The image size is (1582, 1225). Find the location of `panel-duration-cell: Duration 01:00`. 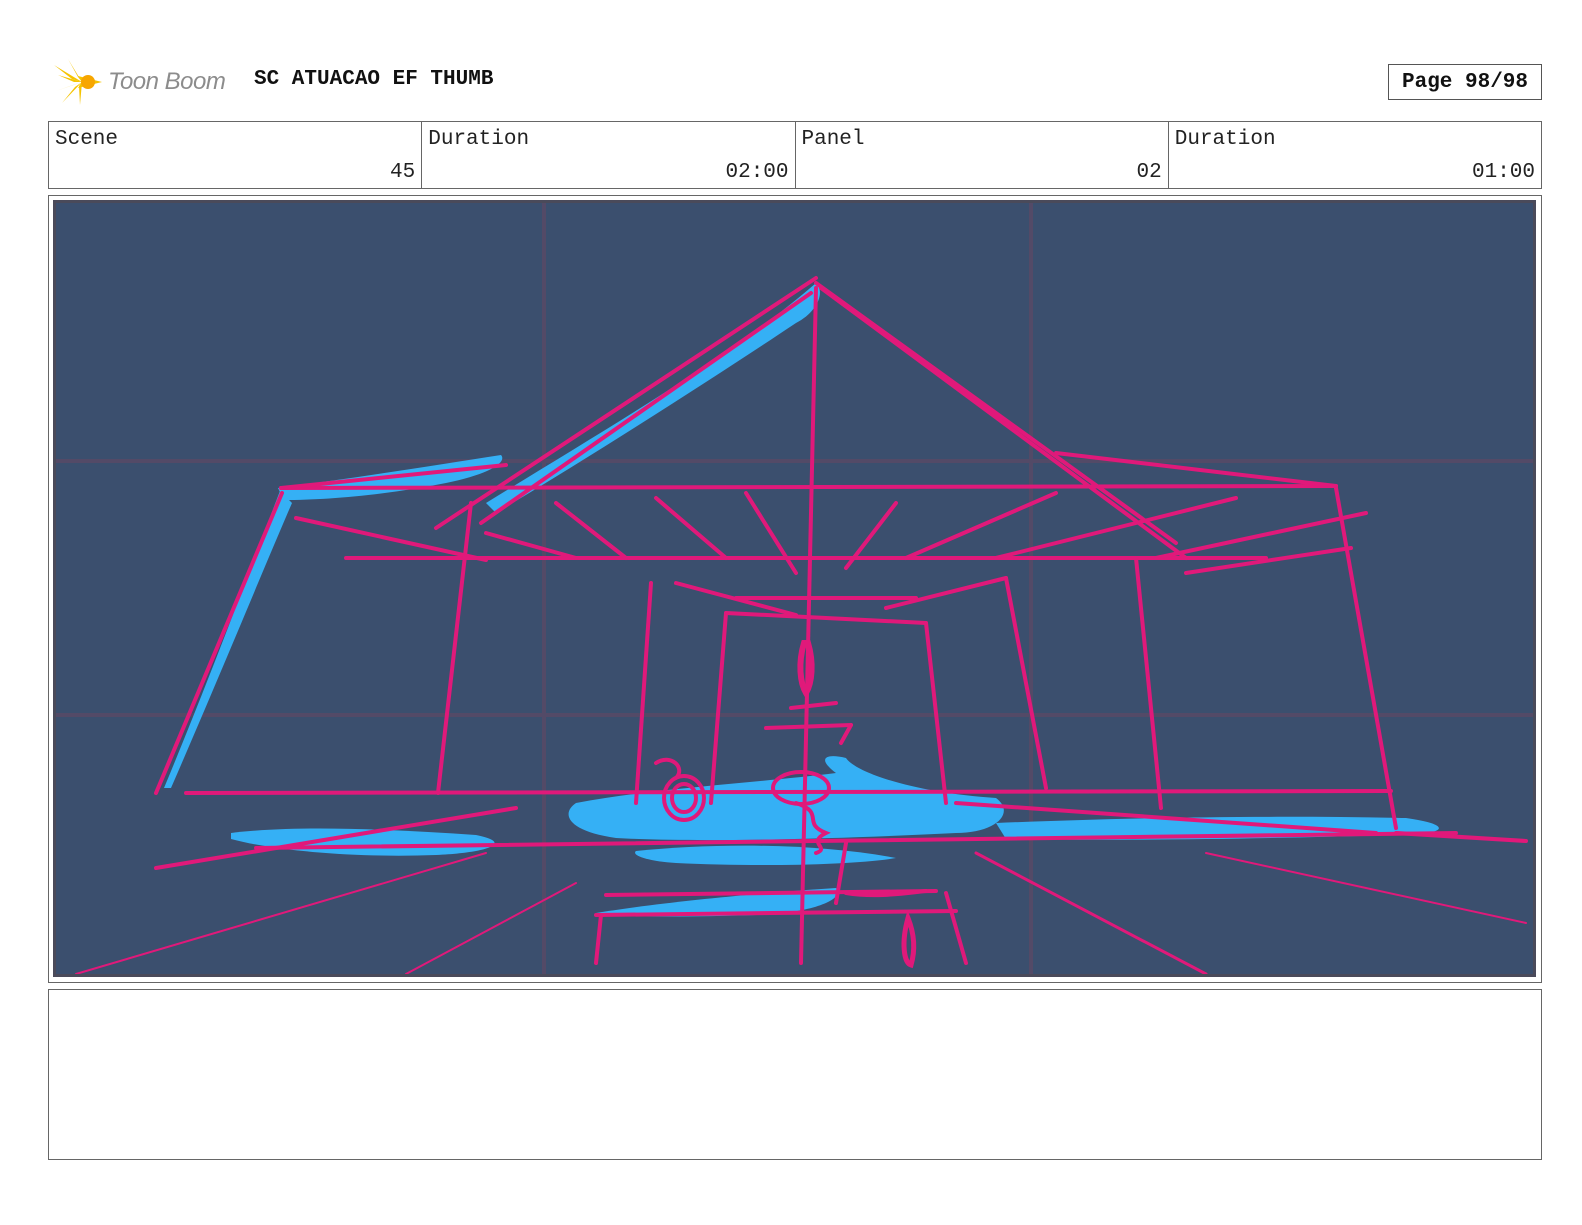

panel-duration-cell: Duration 01:00 is located at coordinates (1355, 155).